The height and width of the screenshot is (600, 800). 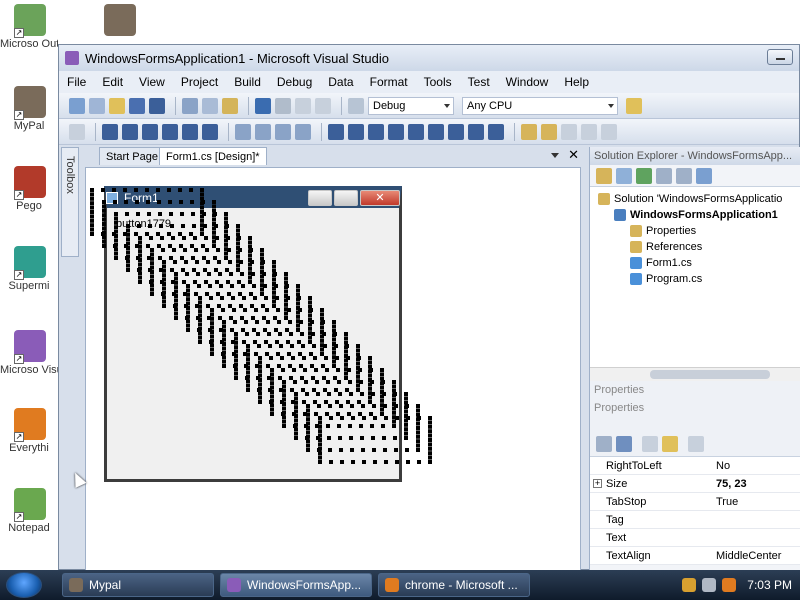 I want to click on cut-icon, so click(x=190, y=105).